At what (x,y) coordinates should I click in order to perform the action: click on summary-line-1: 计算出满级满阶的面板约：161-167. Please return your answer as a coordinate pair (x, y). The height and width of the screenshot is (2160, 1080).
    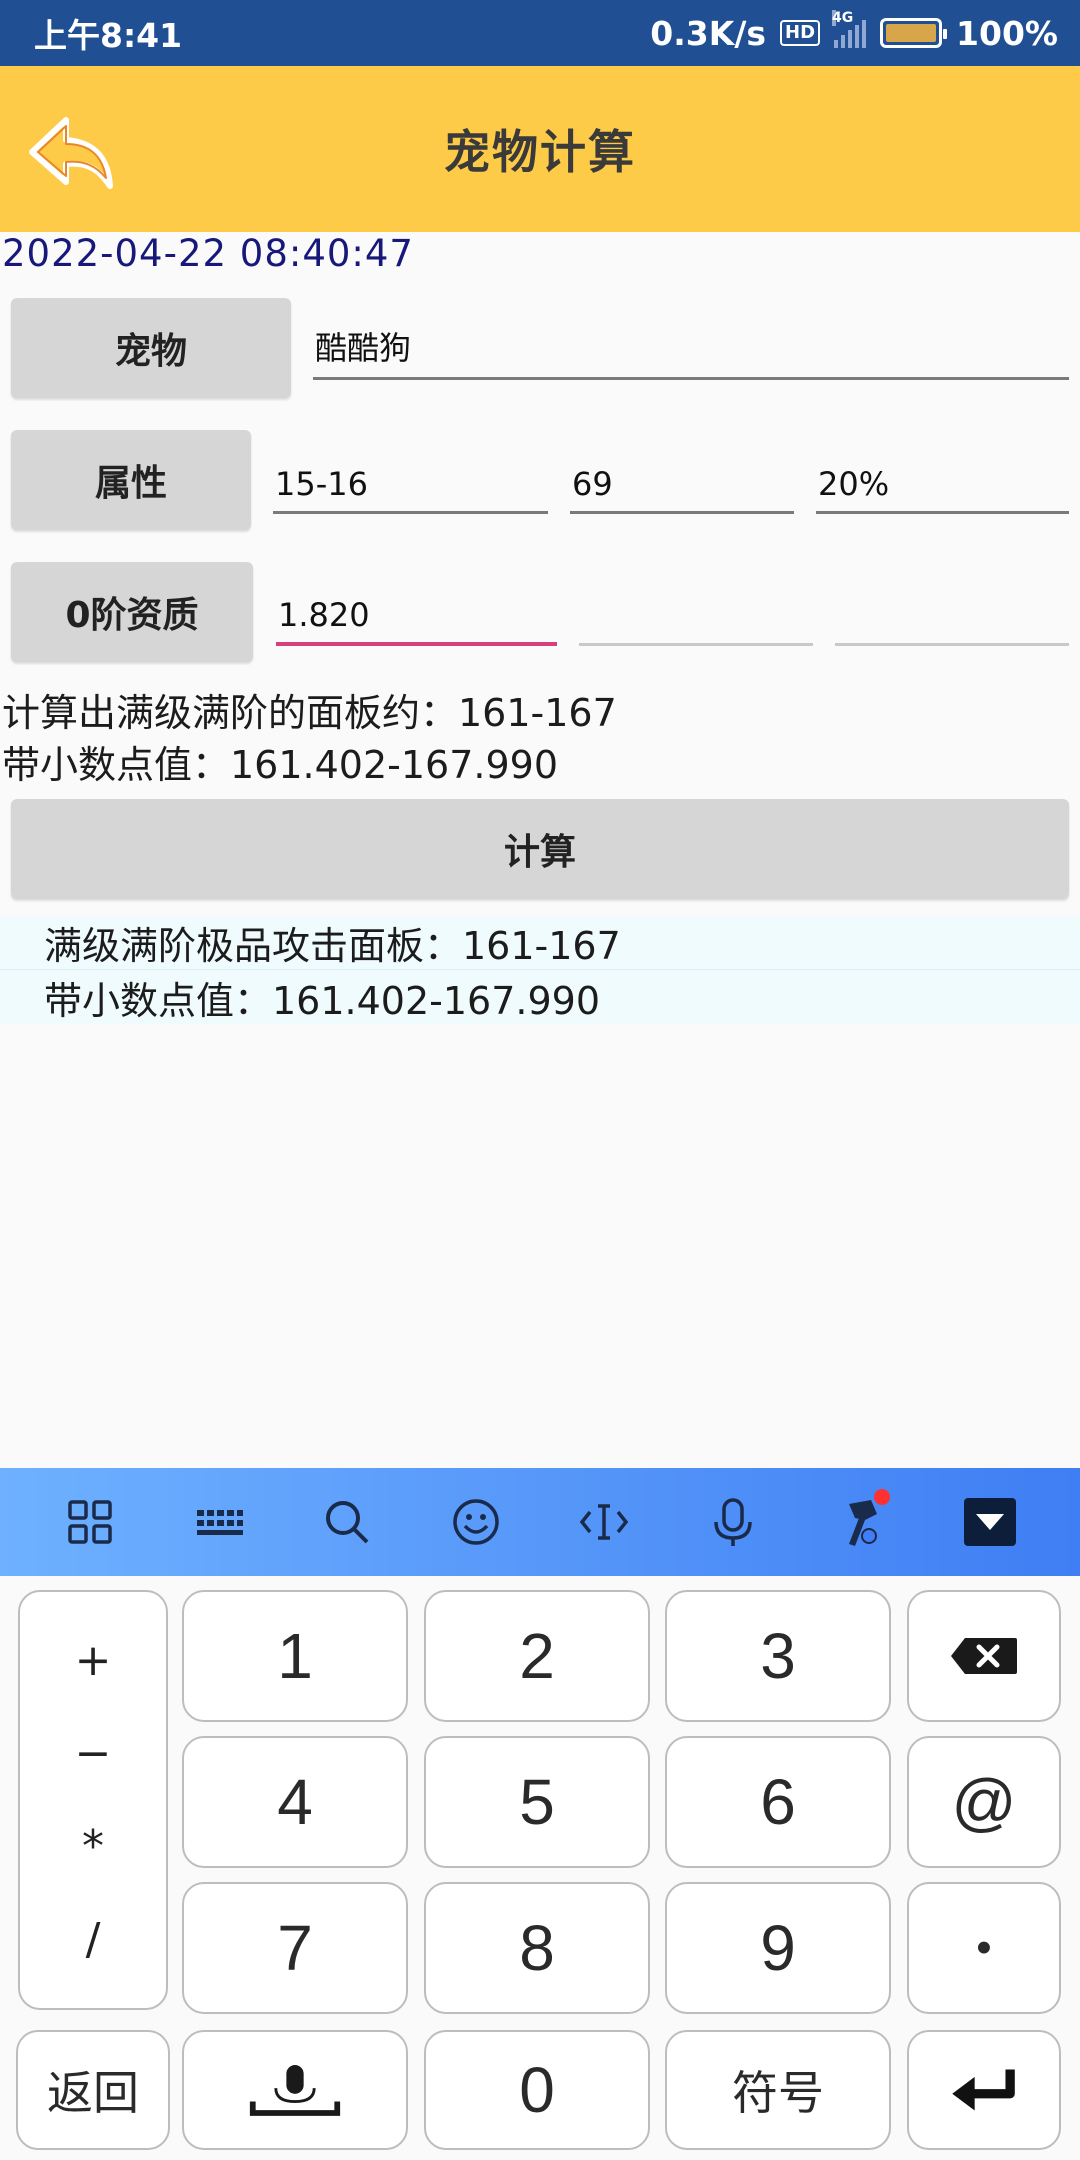
    Looking at the image, I should click on (309, 713).